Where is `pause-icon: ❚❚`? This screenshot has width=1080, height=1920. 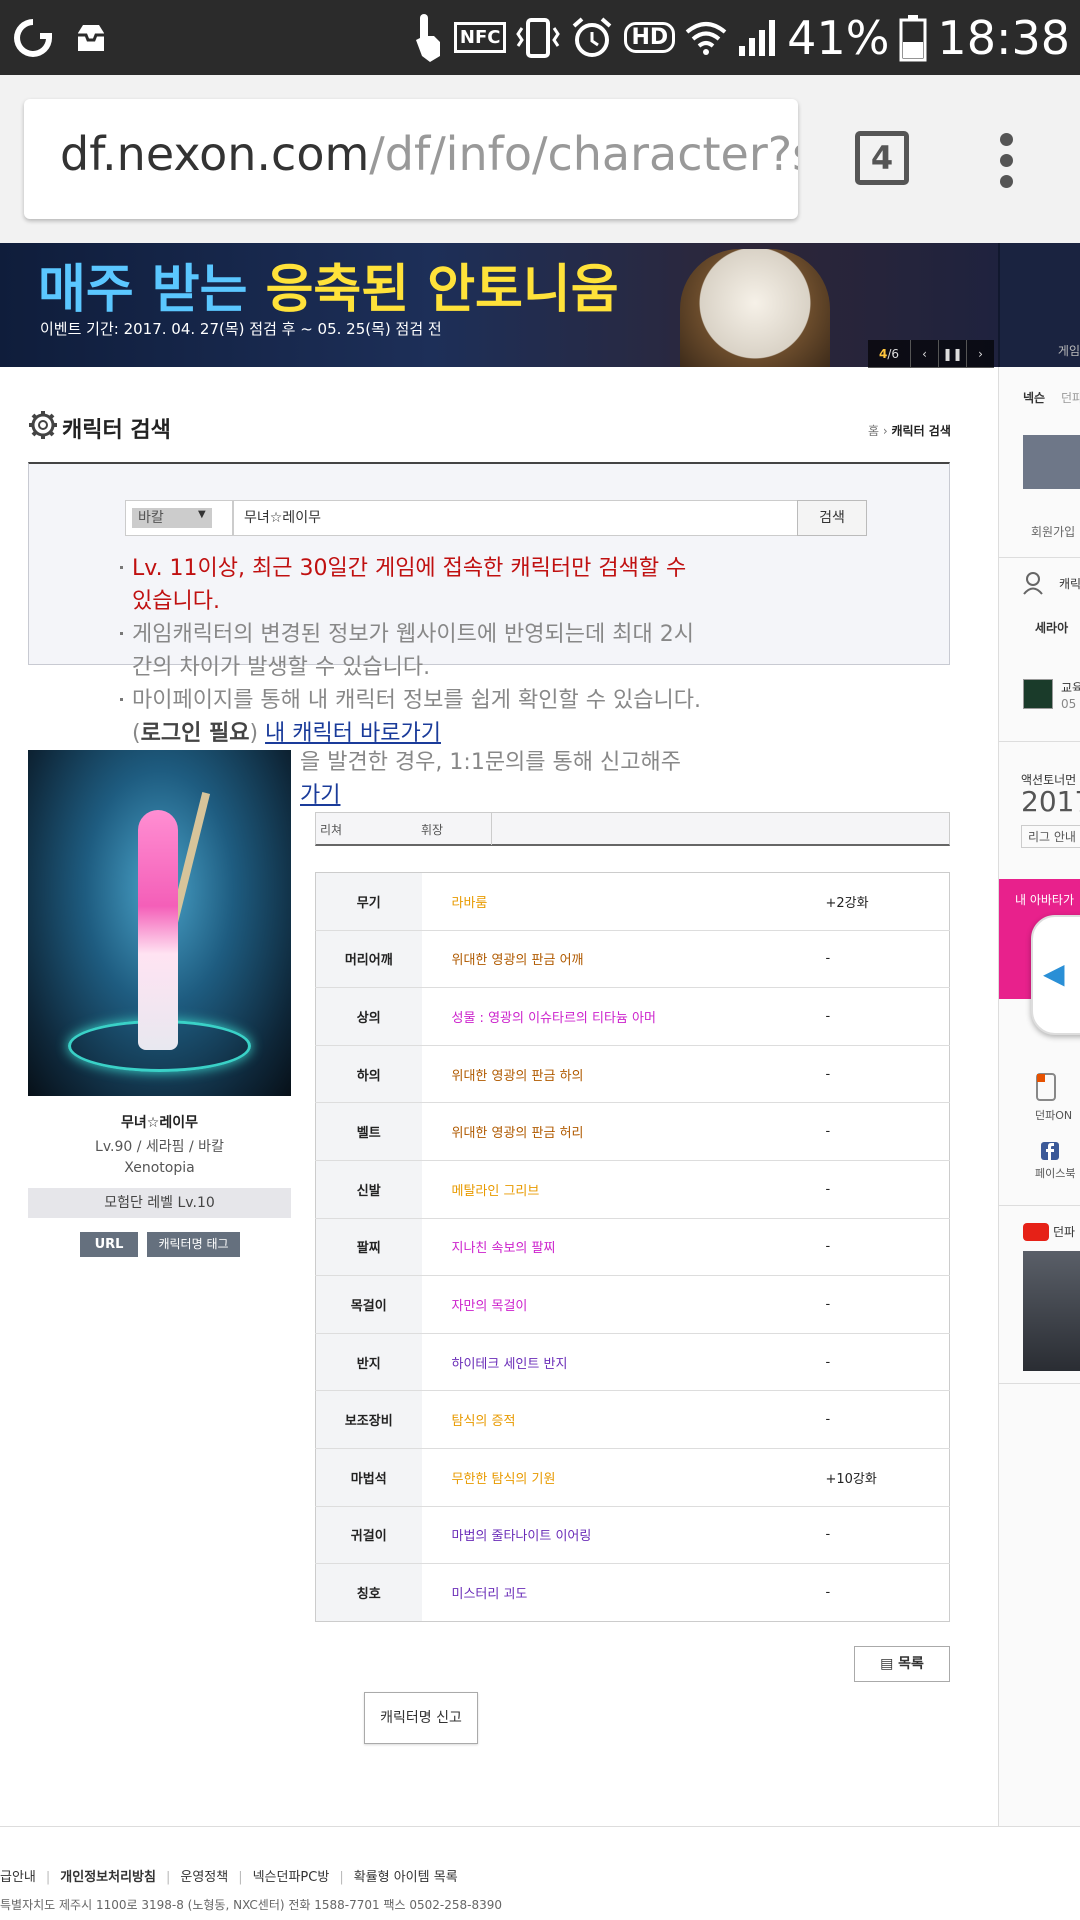 pause-icon: ❚❚ is located at coordinates (952, 354).